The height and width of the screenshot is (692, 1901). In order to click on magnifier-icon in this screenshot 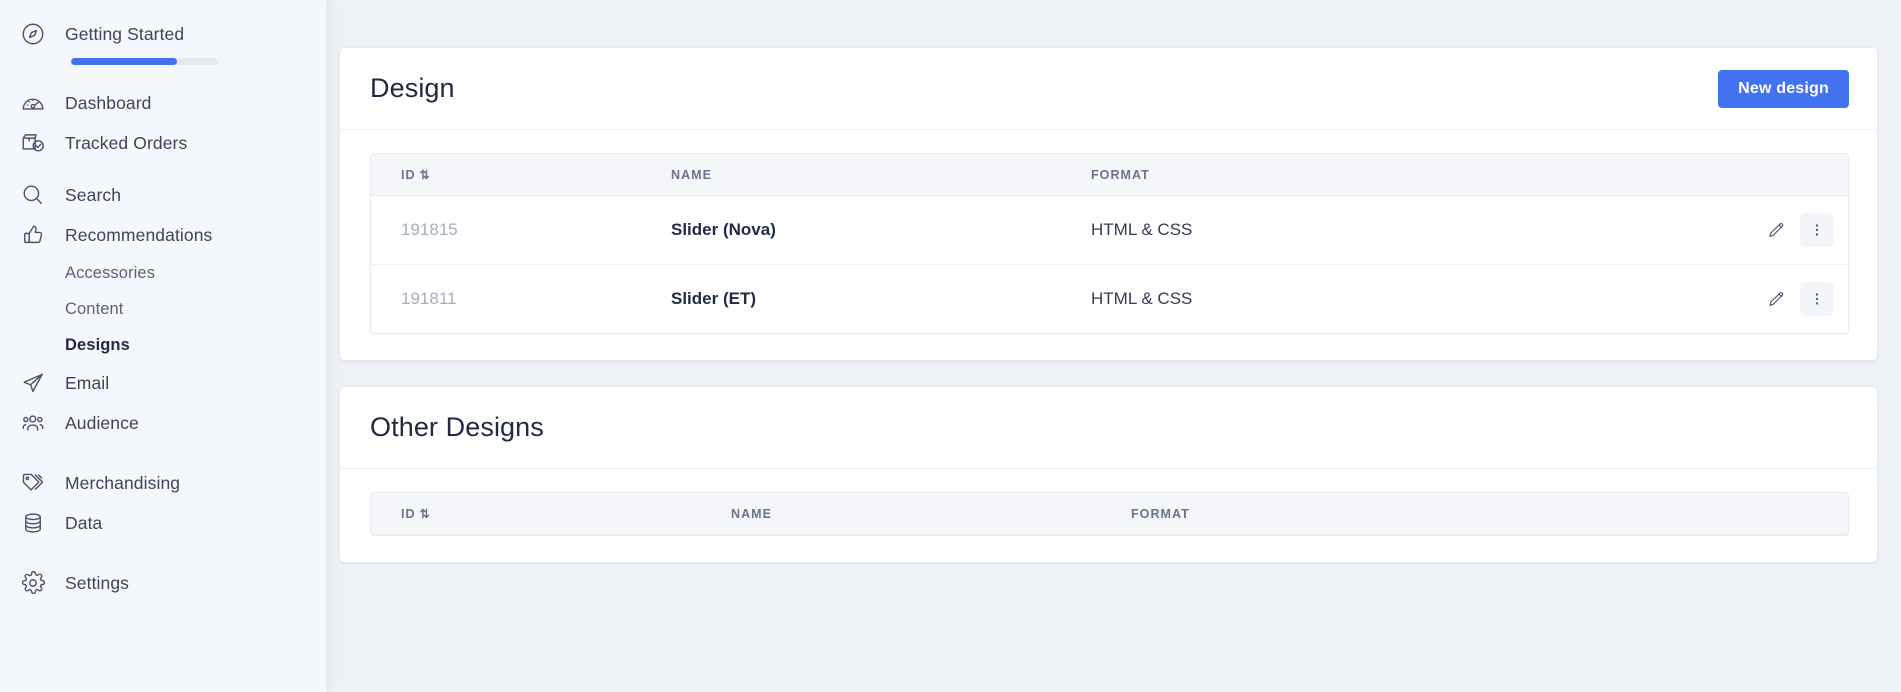, I will do `click(33, 195)`.